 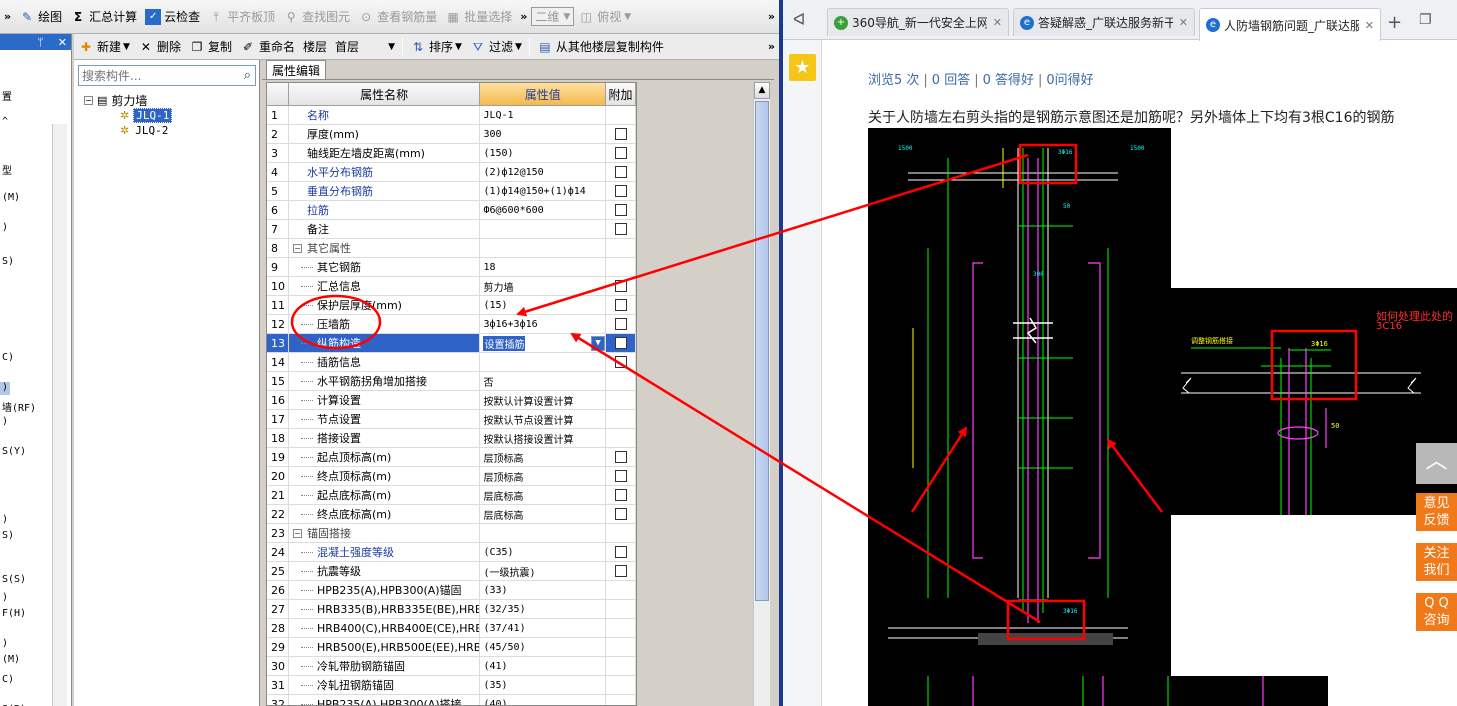 I want to click on toolbar-overflow-chevron-2: », so click(x=523, y=16).